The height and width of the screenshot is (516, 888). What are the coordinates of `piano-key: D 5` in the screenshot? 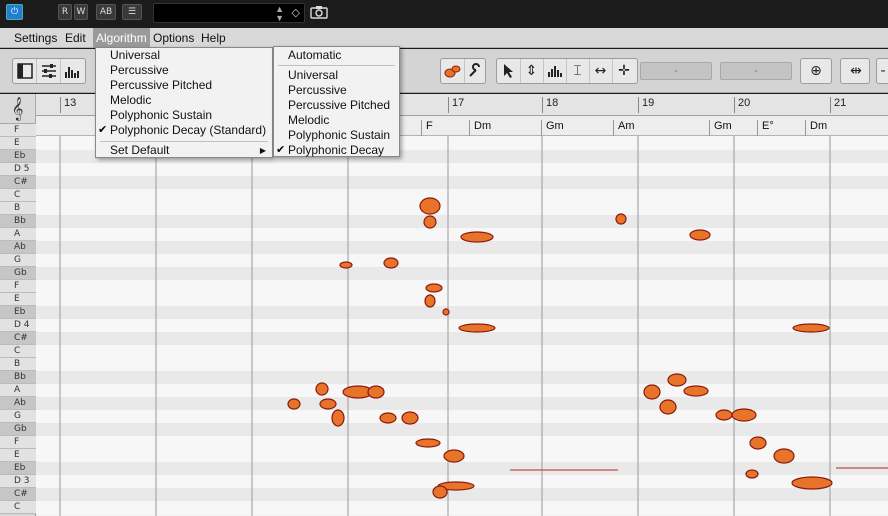 It's located at (18, 169).